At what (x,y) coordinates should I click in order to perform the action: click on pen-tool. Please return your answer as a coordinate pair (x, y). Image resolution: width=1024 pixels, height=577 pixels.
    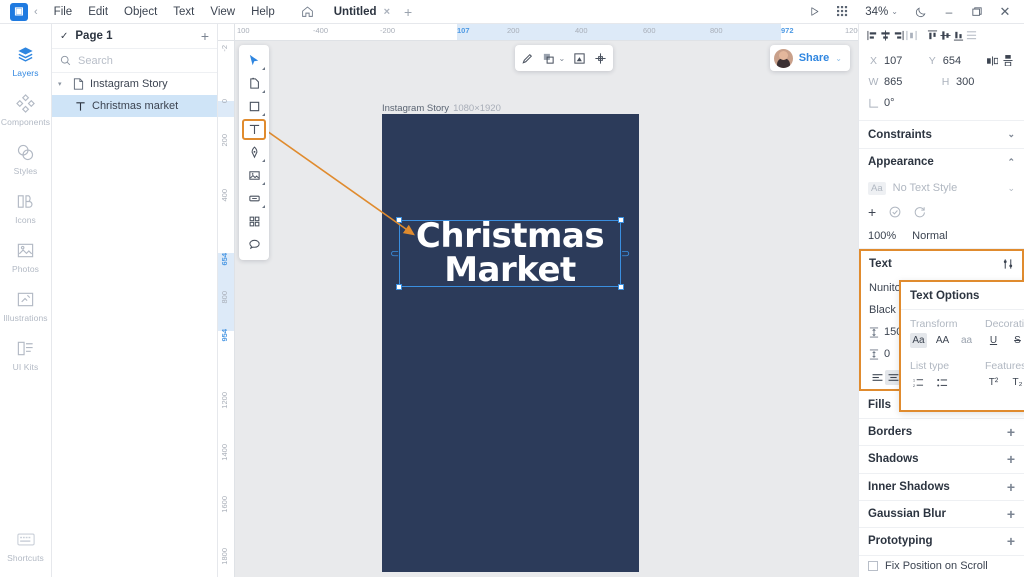
    Looking at the image, I should click on (254, 152).